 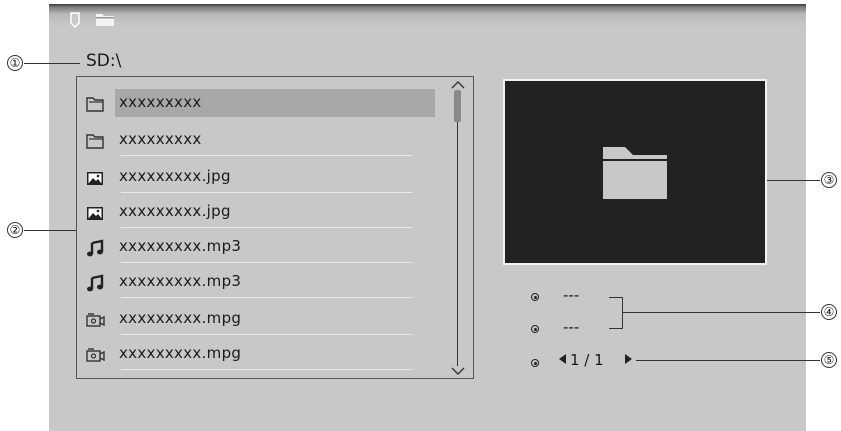 I want to click on scroll-thumb, so click(x=457, y=106).